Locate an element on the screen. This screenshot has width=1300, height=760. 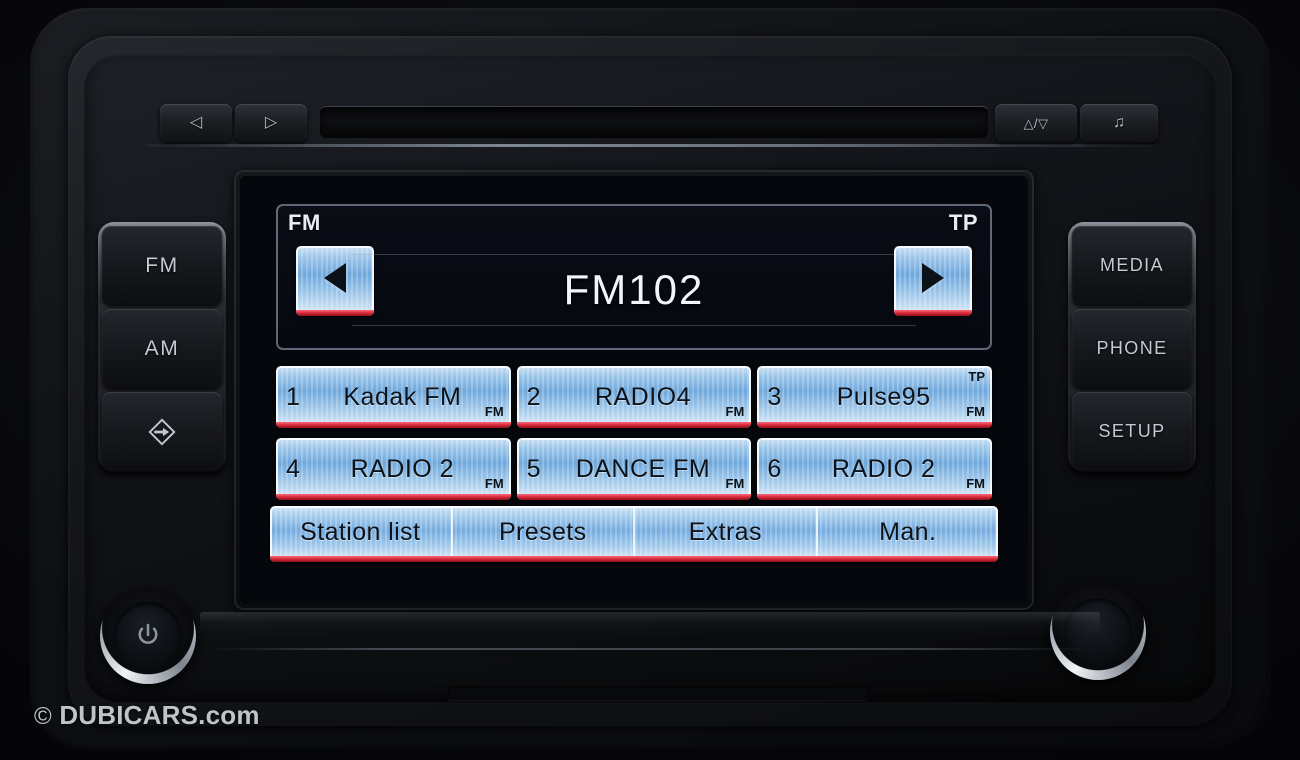
preset-button-3: 3 Pulse95 TP FM is located at coordinates (874, 397).